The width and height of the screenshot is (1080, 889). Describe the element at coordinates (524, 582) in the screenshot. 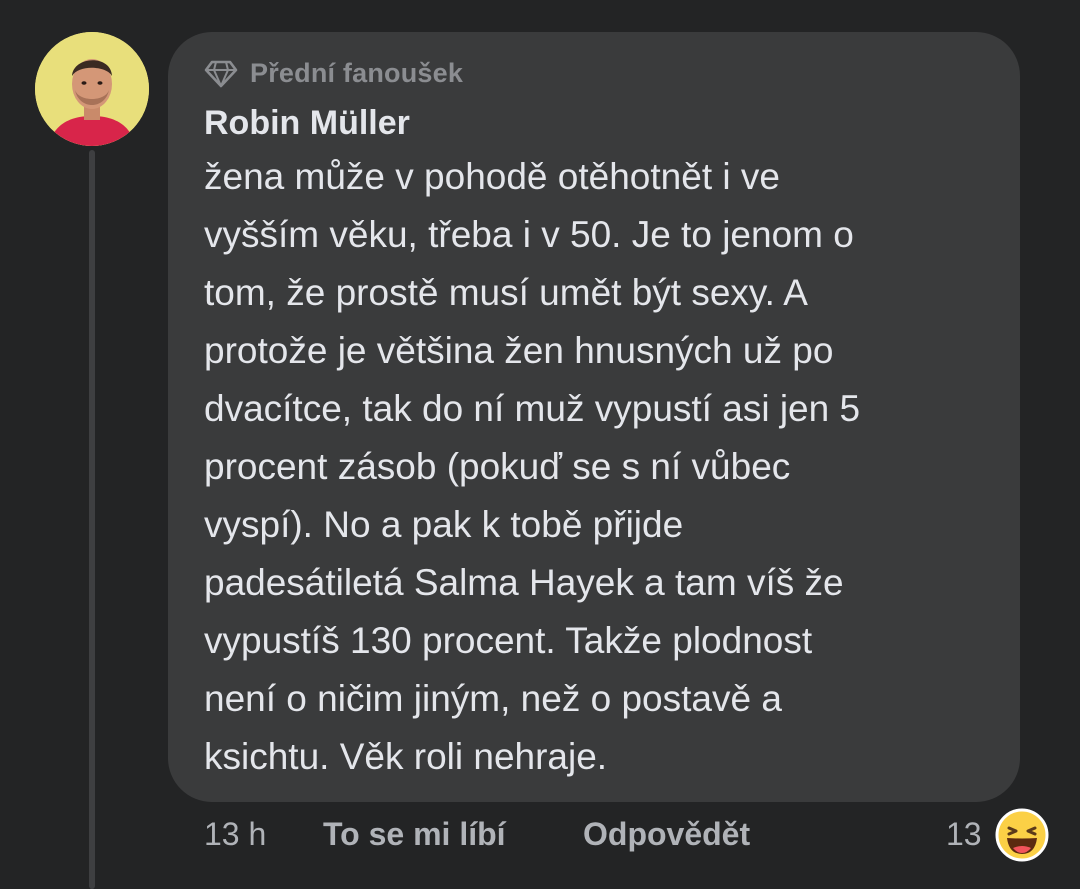

I see `comment-line: padesátiletá Salma Hayek a tam víš že` at that location.